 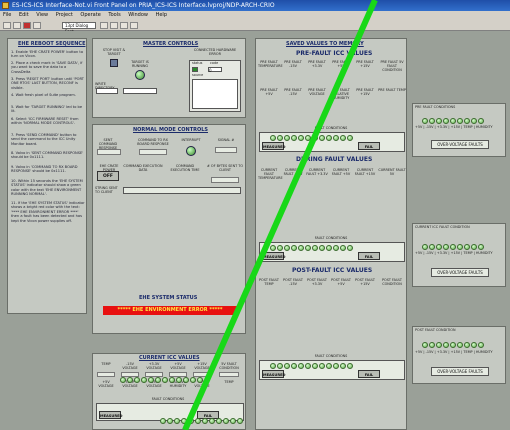 What do you see at coordinates (229, 382) in the screenshot?
I see `cur2-label-6: TEMP` at bounding box center [229, 382].